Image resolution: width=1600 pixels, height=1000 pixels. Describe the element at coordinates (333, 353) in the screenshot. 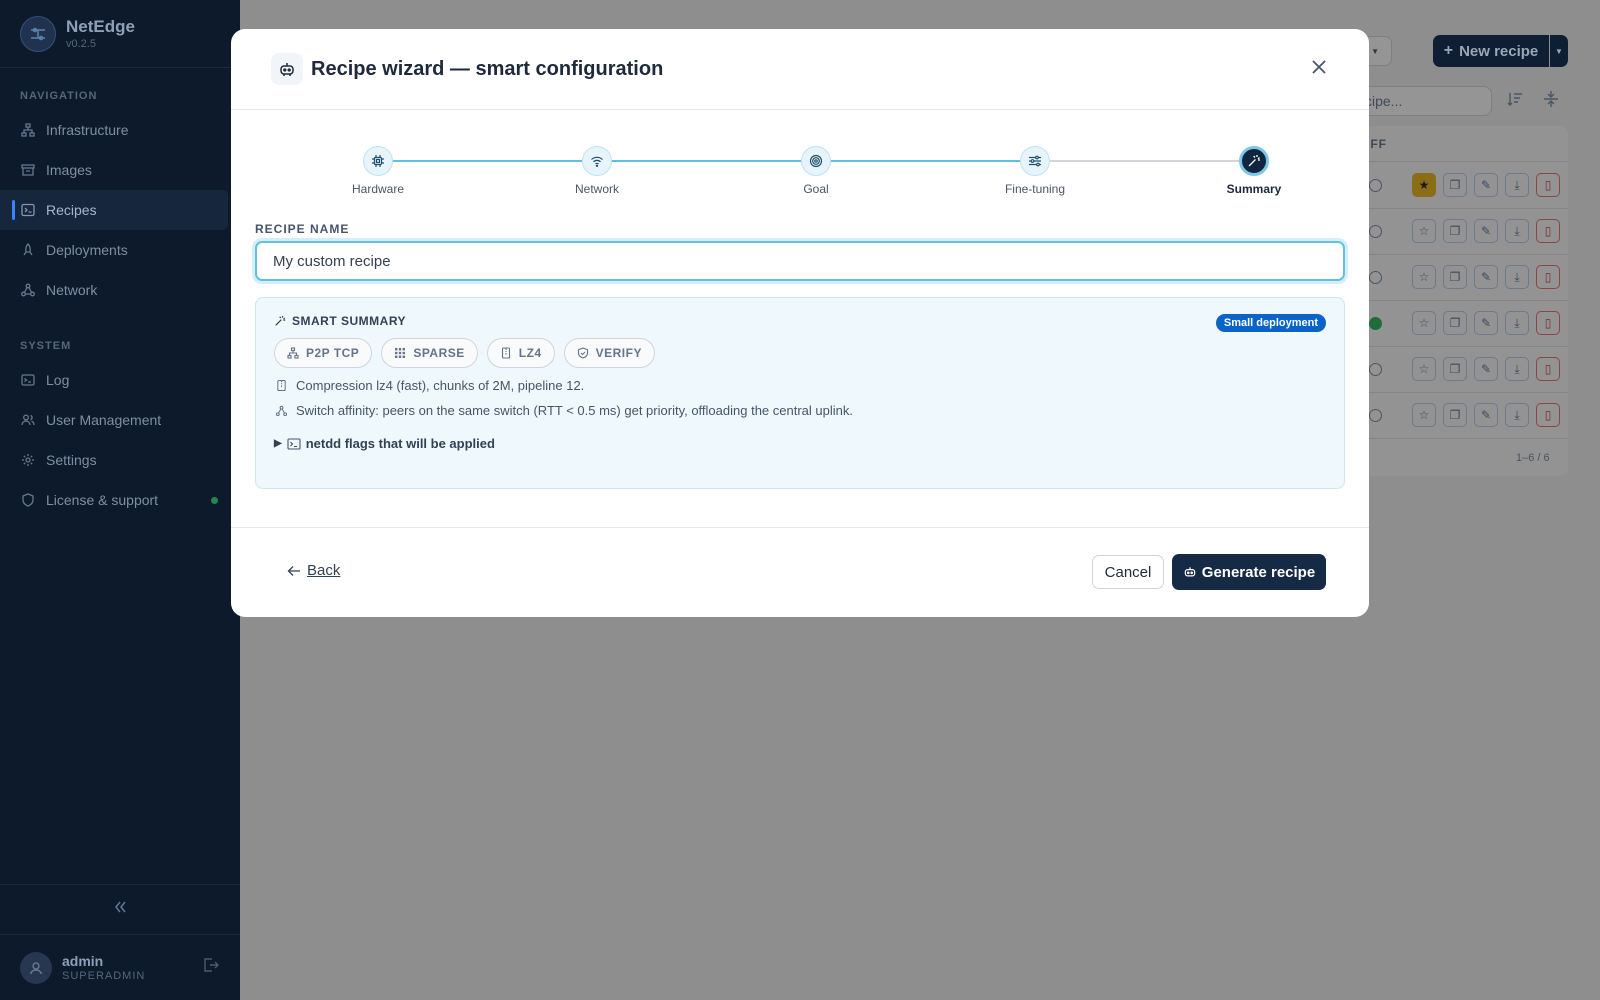

I see `chip-label: P2P TCP` at that location.